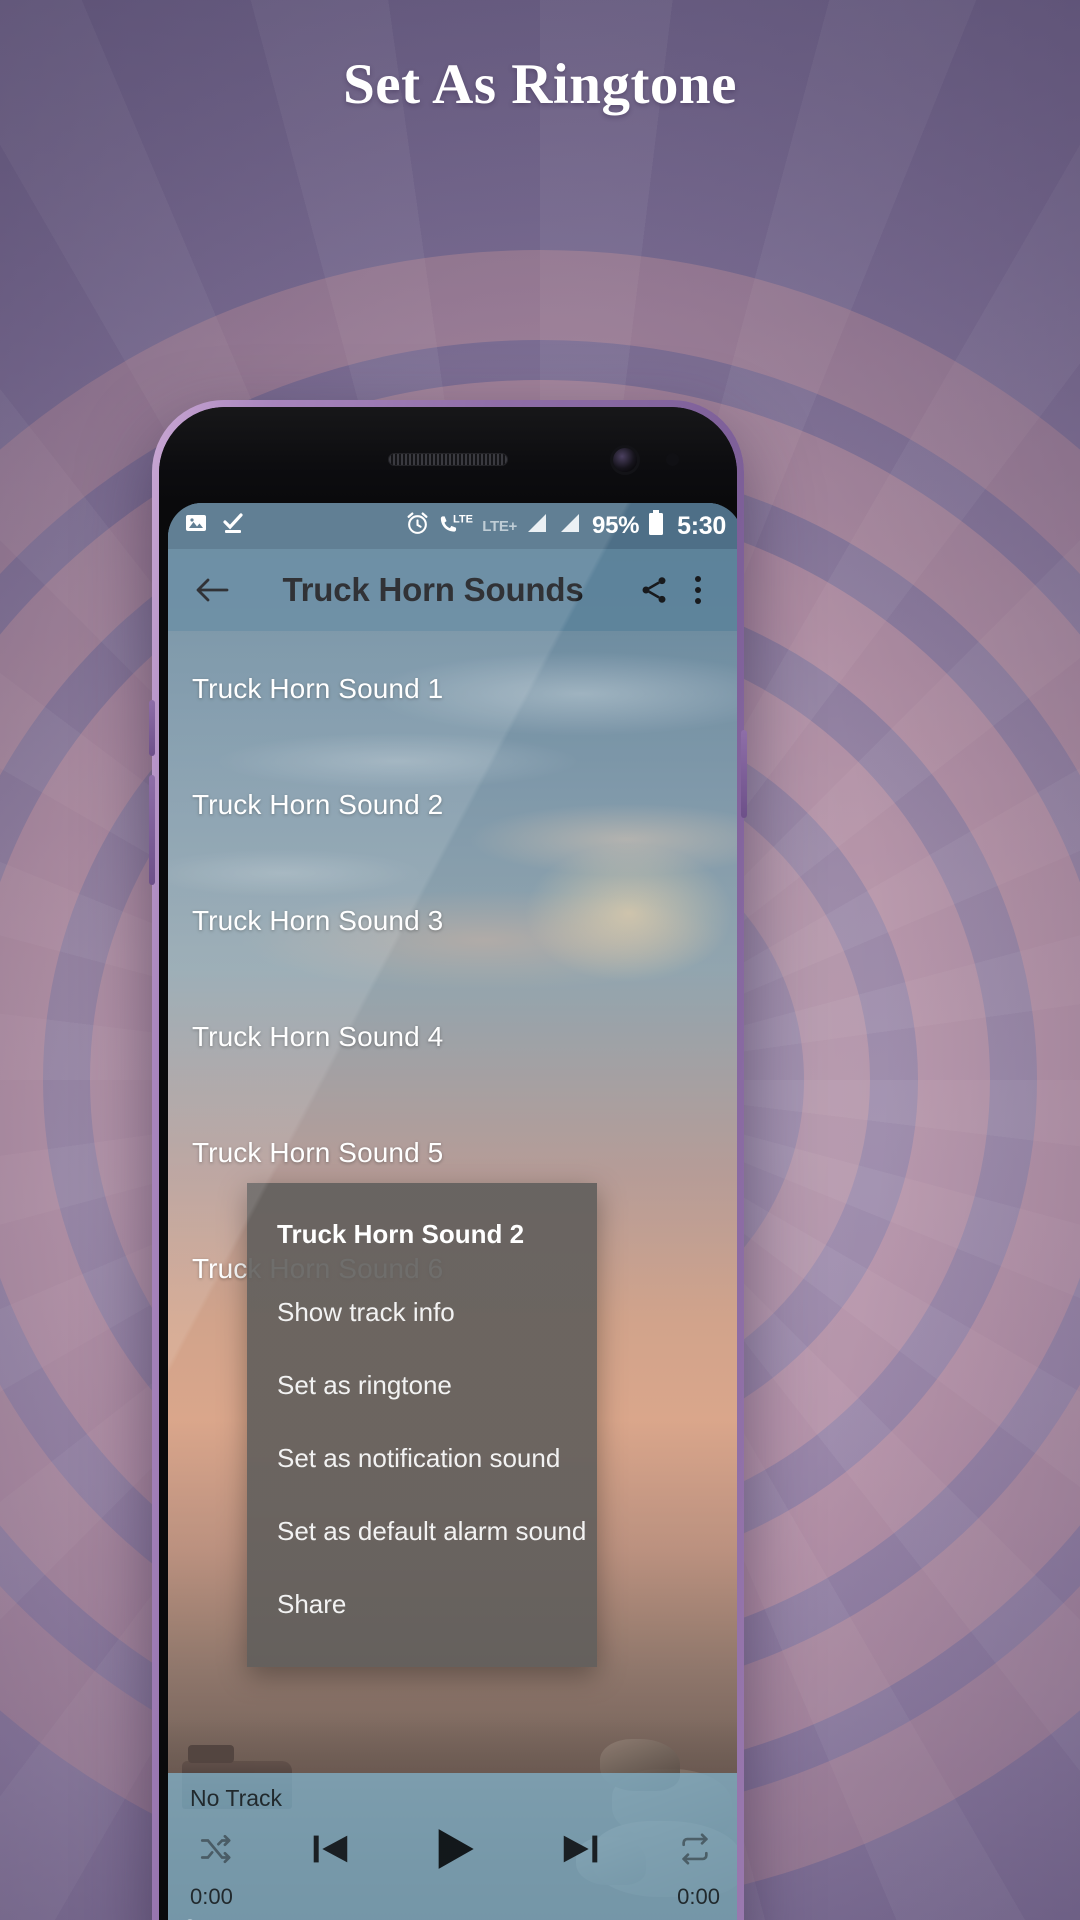 Image resolution: width=1080 pixels, height=1920 pixels. Describe the element at coordinates (401, 1234) in the screenshot. I see `context-menu-title: Truck Horn Sound 2` at that location.